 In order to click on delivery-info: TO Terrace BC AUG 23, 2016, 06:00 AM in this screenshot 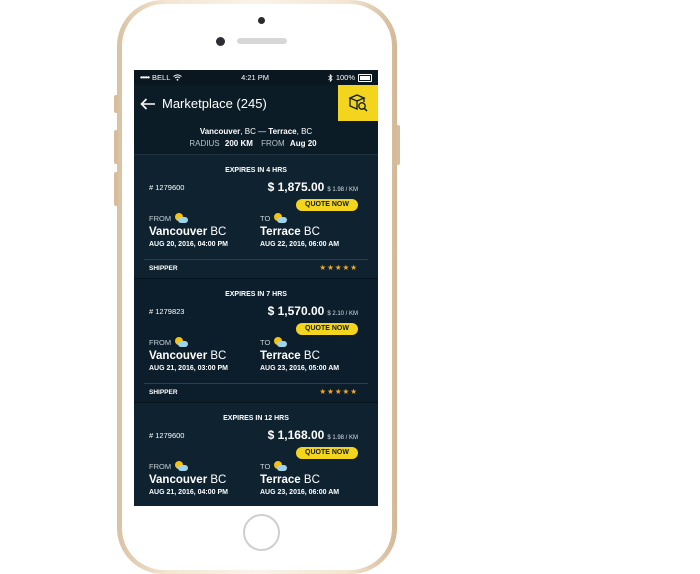, I will do `click(315, 478)`.